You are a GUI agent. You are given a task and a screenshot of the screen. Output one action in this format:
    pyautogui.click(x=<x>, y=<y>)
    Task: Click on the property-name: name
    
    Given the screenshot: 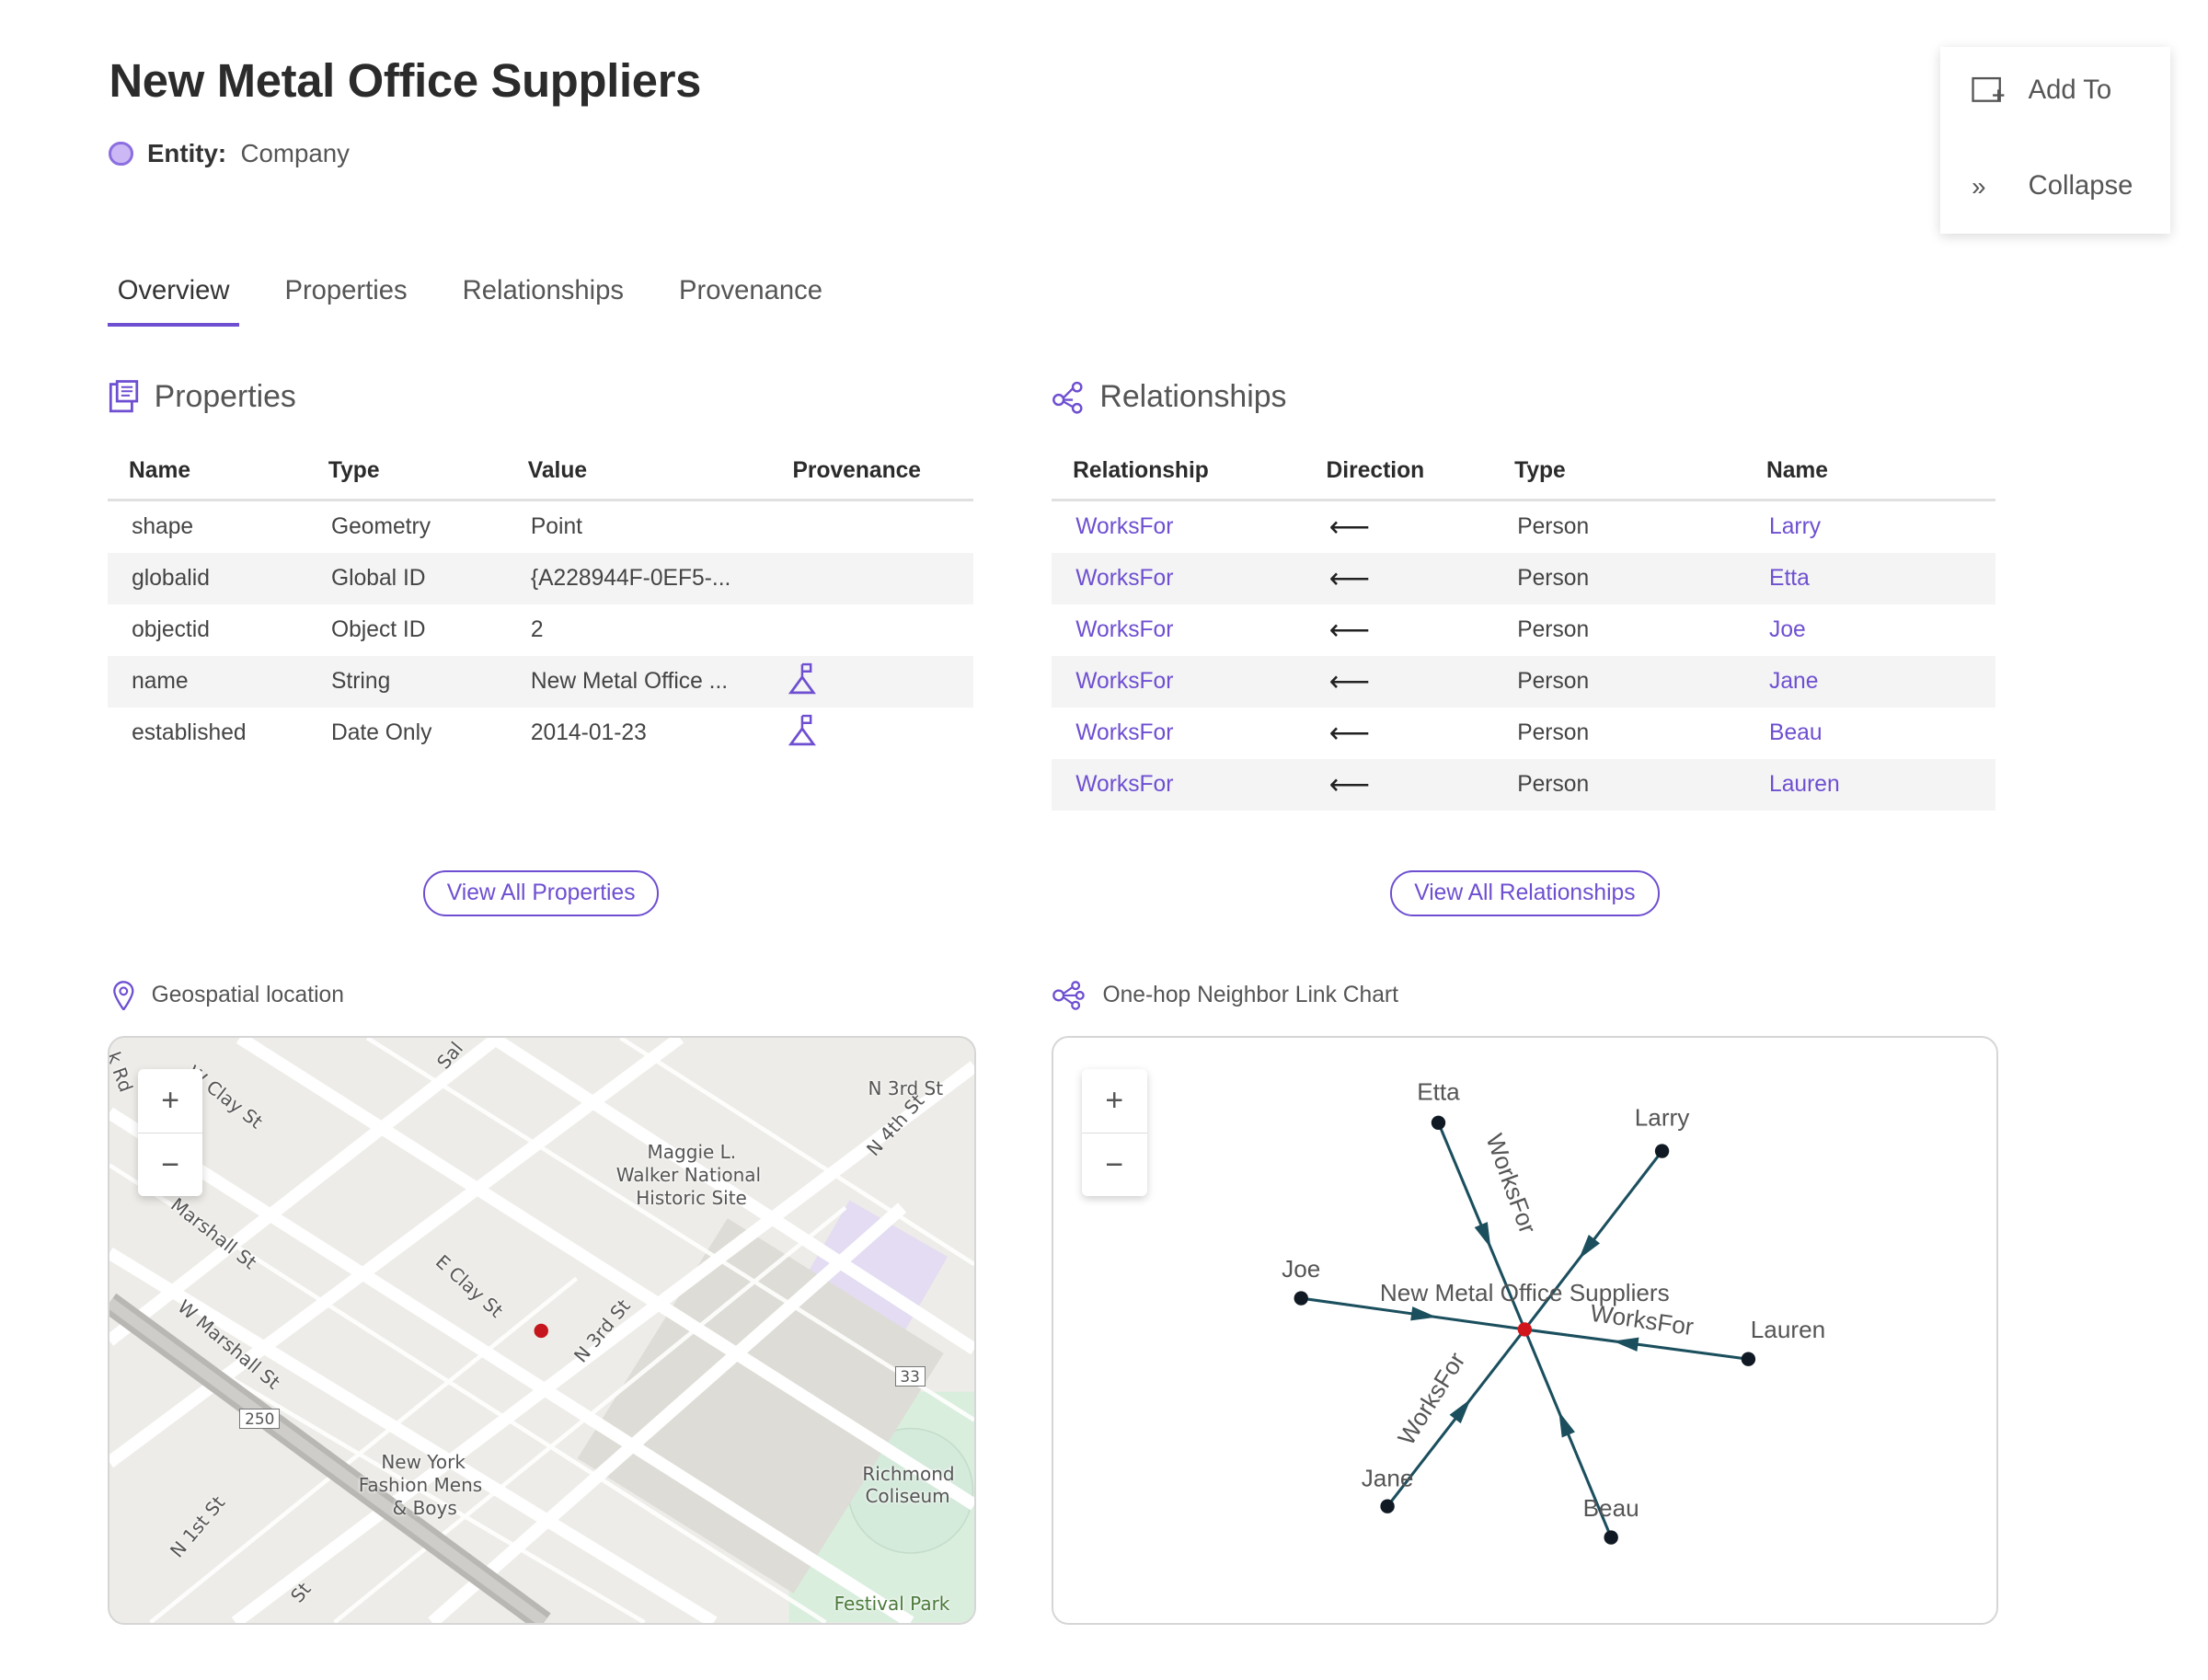 What is the action you would take?
    pyautogui.click(x=207, y=681)
    